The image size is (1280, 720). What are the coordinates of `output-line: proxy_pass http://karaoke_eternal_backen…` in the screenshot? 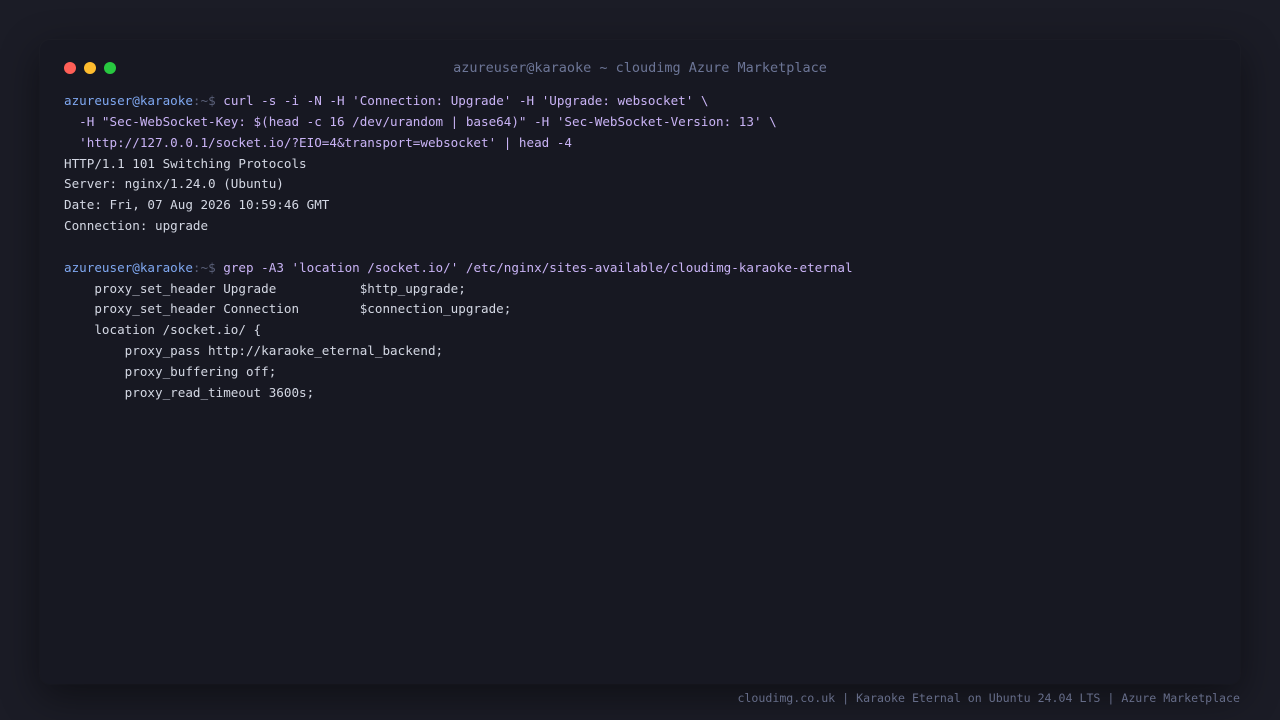 It's located at (254, 351).